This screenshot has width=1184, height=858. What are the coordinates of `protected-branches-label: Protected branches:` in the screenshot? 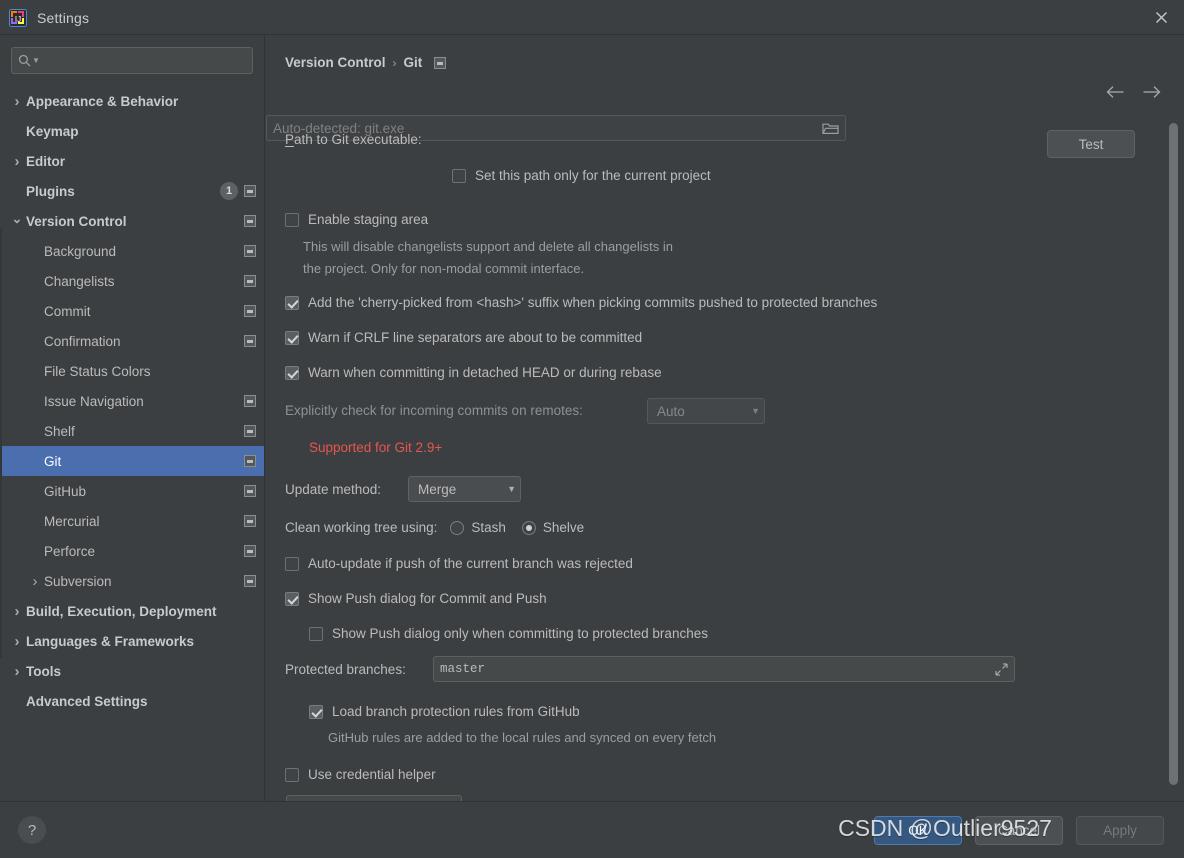 It's located at (345, 669).